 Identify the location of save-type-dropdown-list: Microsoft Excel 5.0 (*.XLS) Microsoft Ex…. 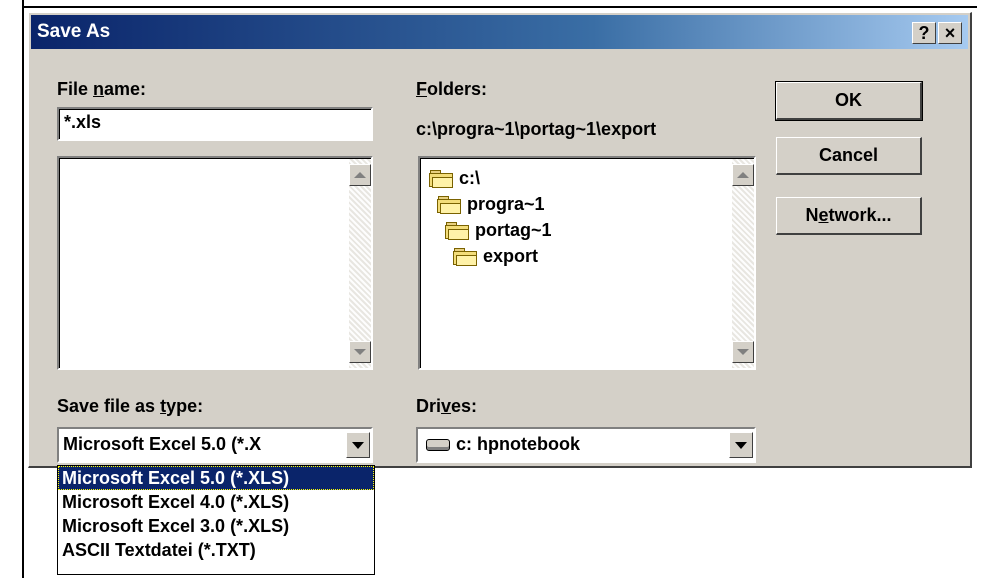
(216, 520).